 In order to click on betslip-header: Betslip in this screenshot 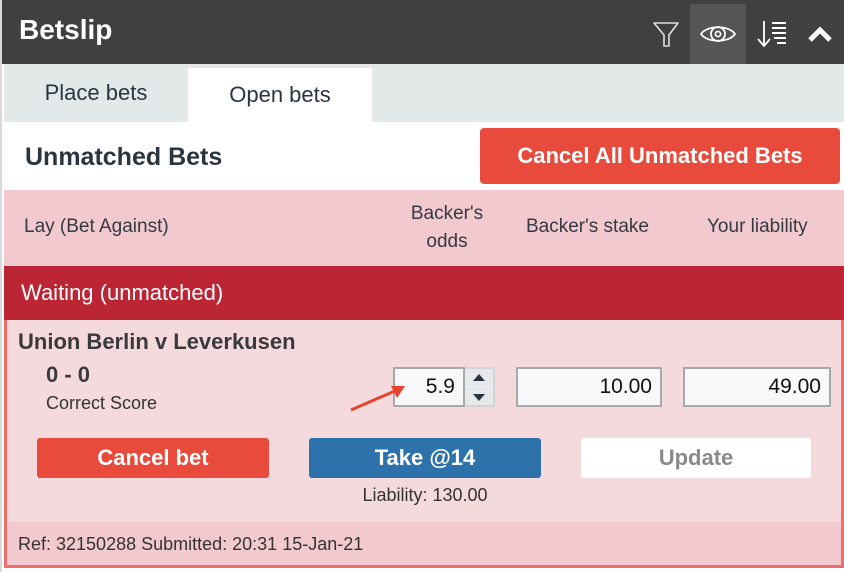, I will do `click(423, 32)`.